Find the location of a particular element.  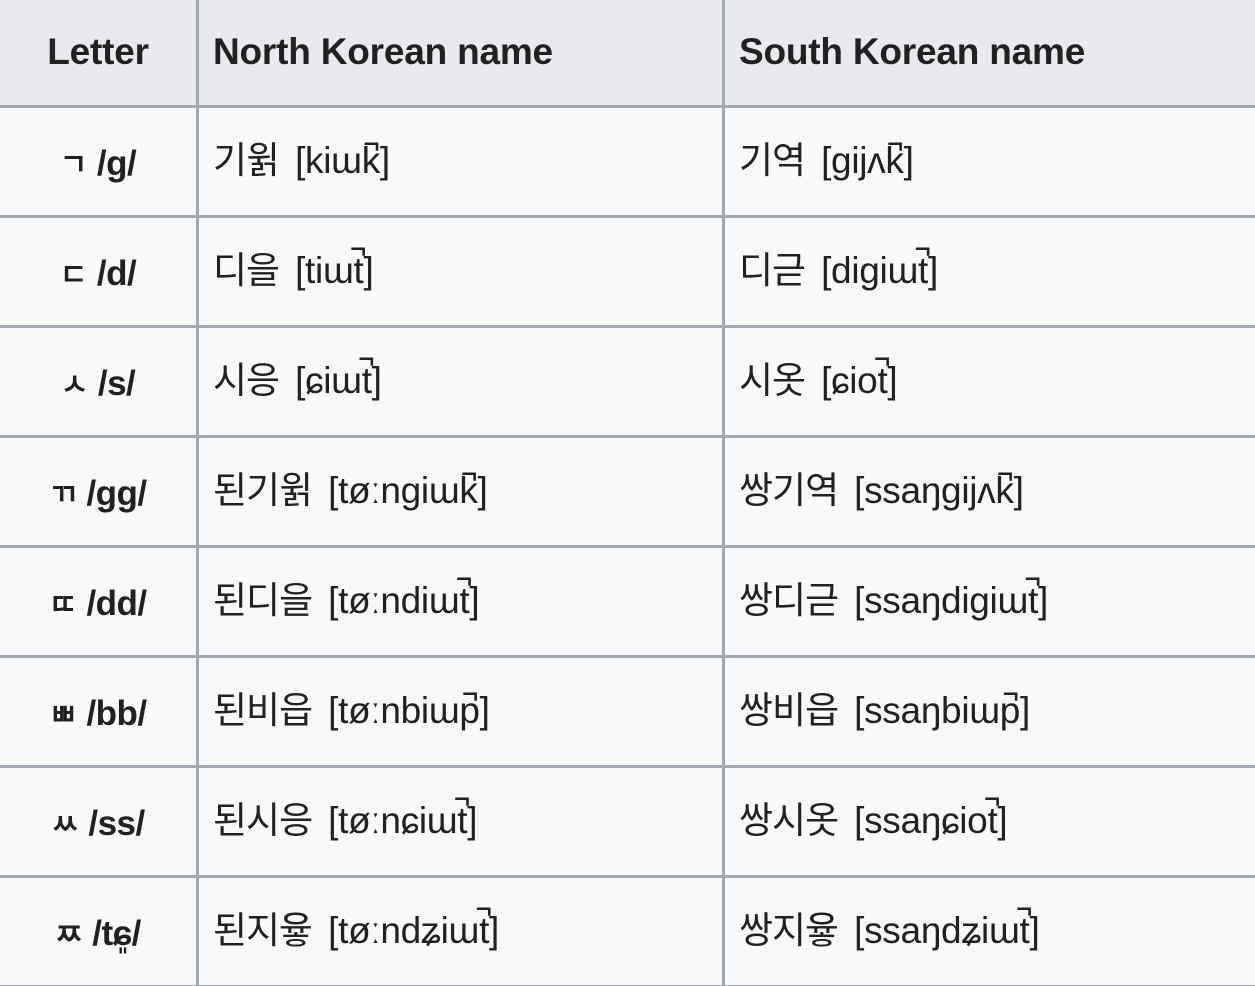

letter-romanization: /tɕ͈/ is located at coordinates (116, 933).